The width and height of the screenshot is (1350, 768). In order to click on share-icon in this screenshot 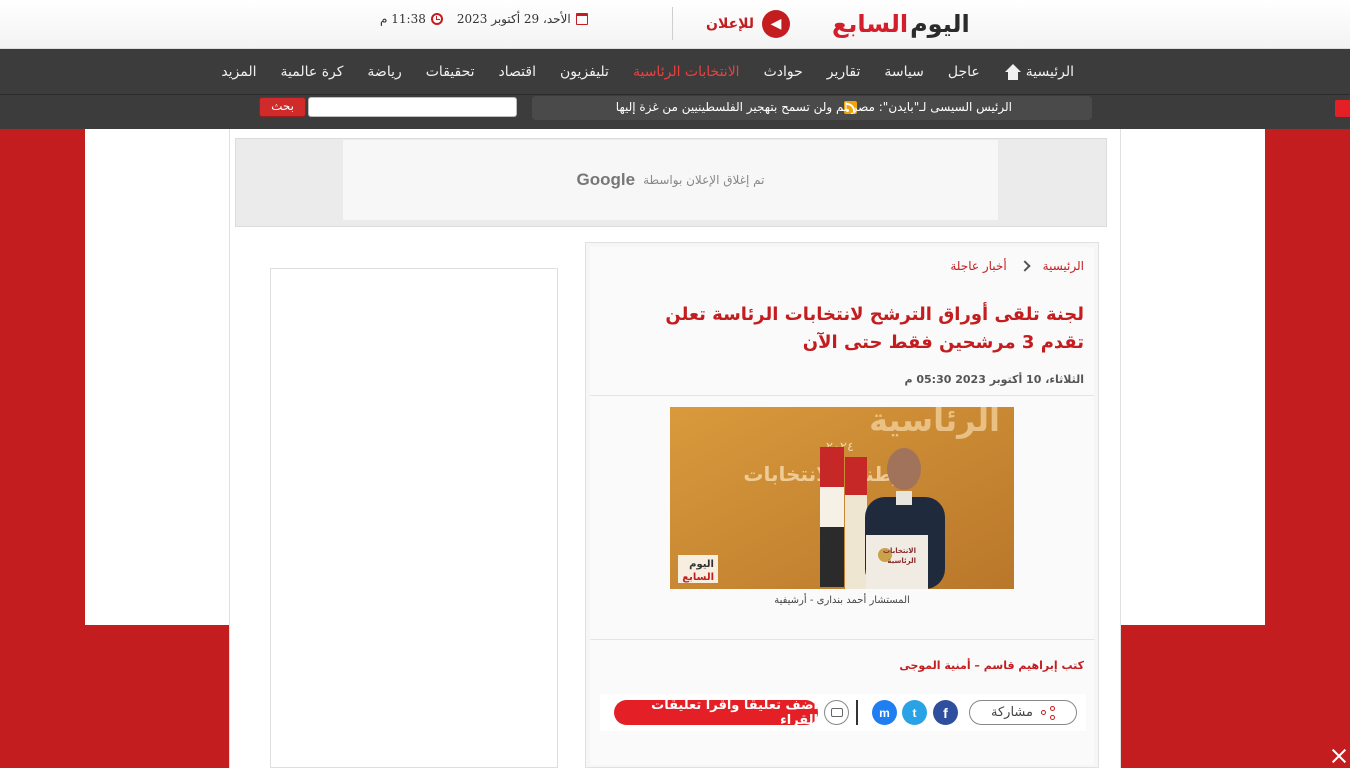, I will do `click(1047, 712)`.